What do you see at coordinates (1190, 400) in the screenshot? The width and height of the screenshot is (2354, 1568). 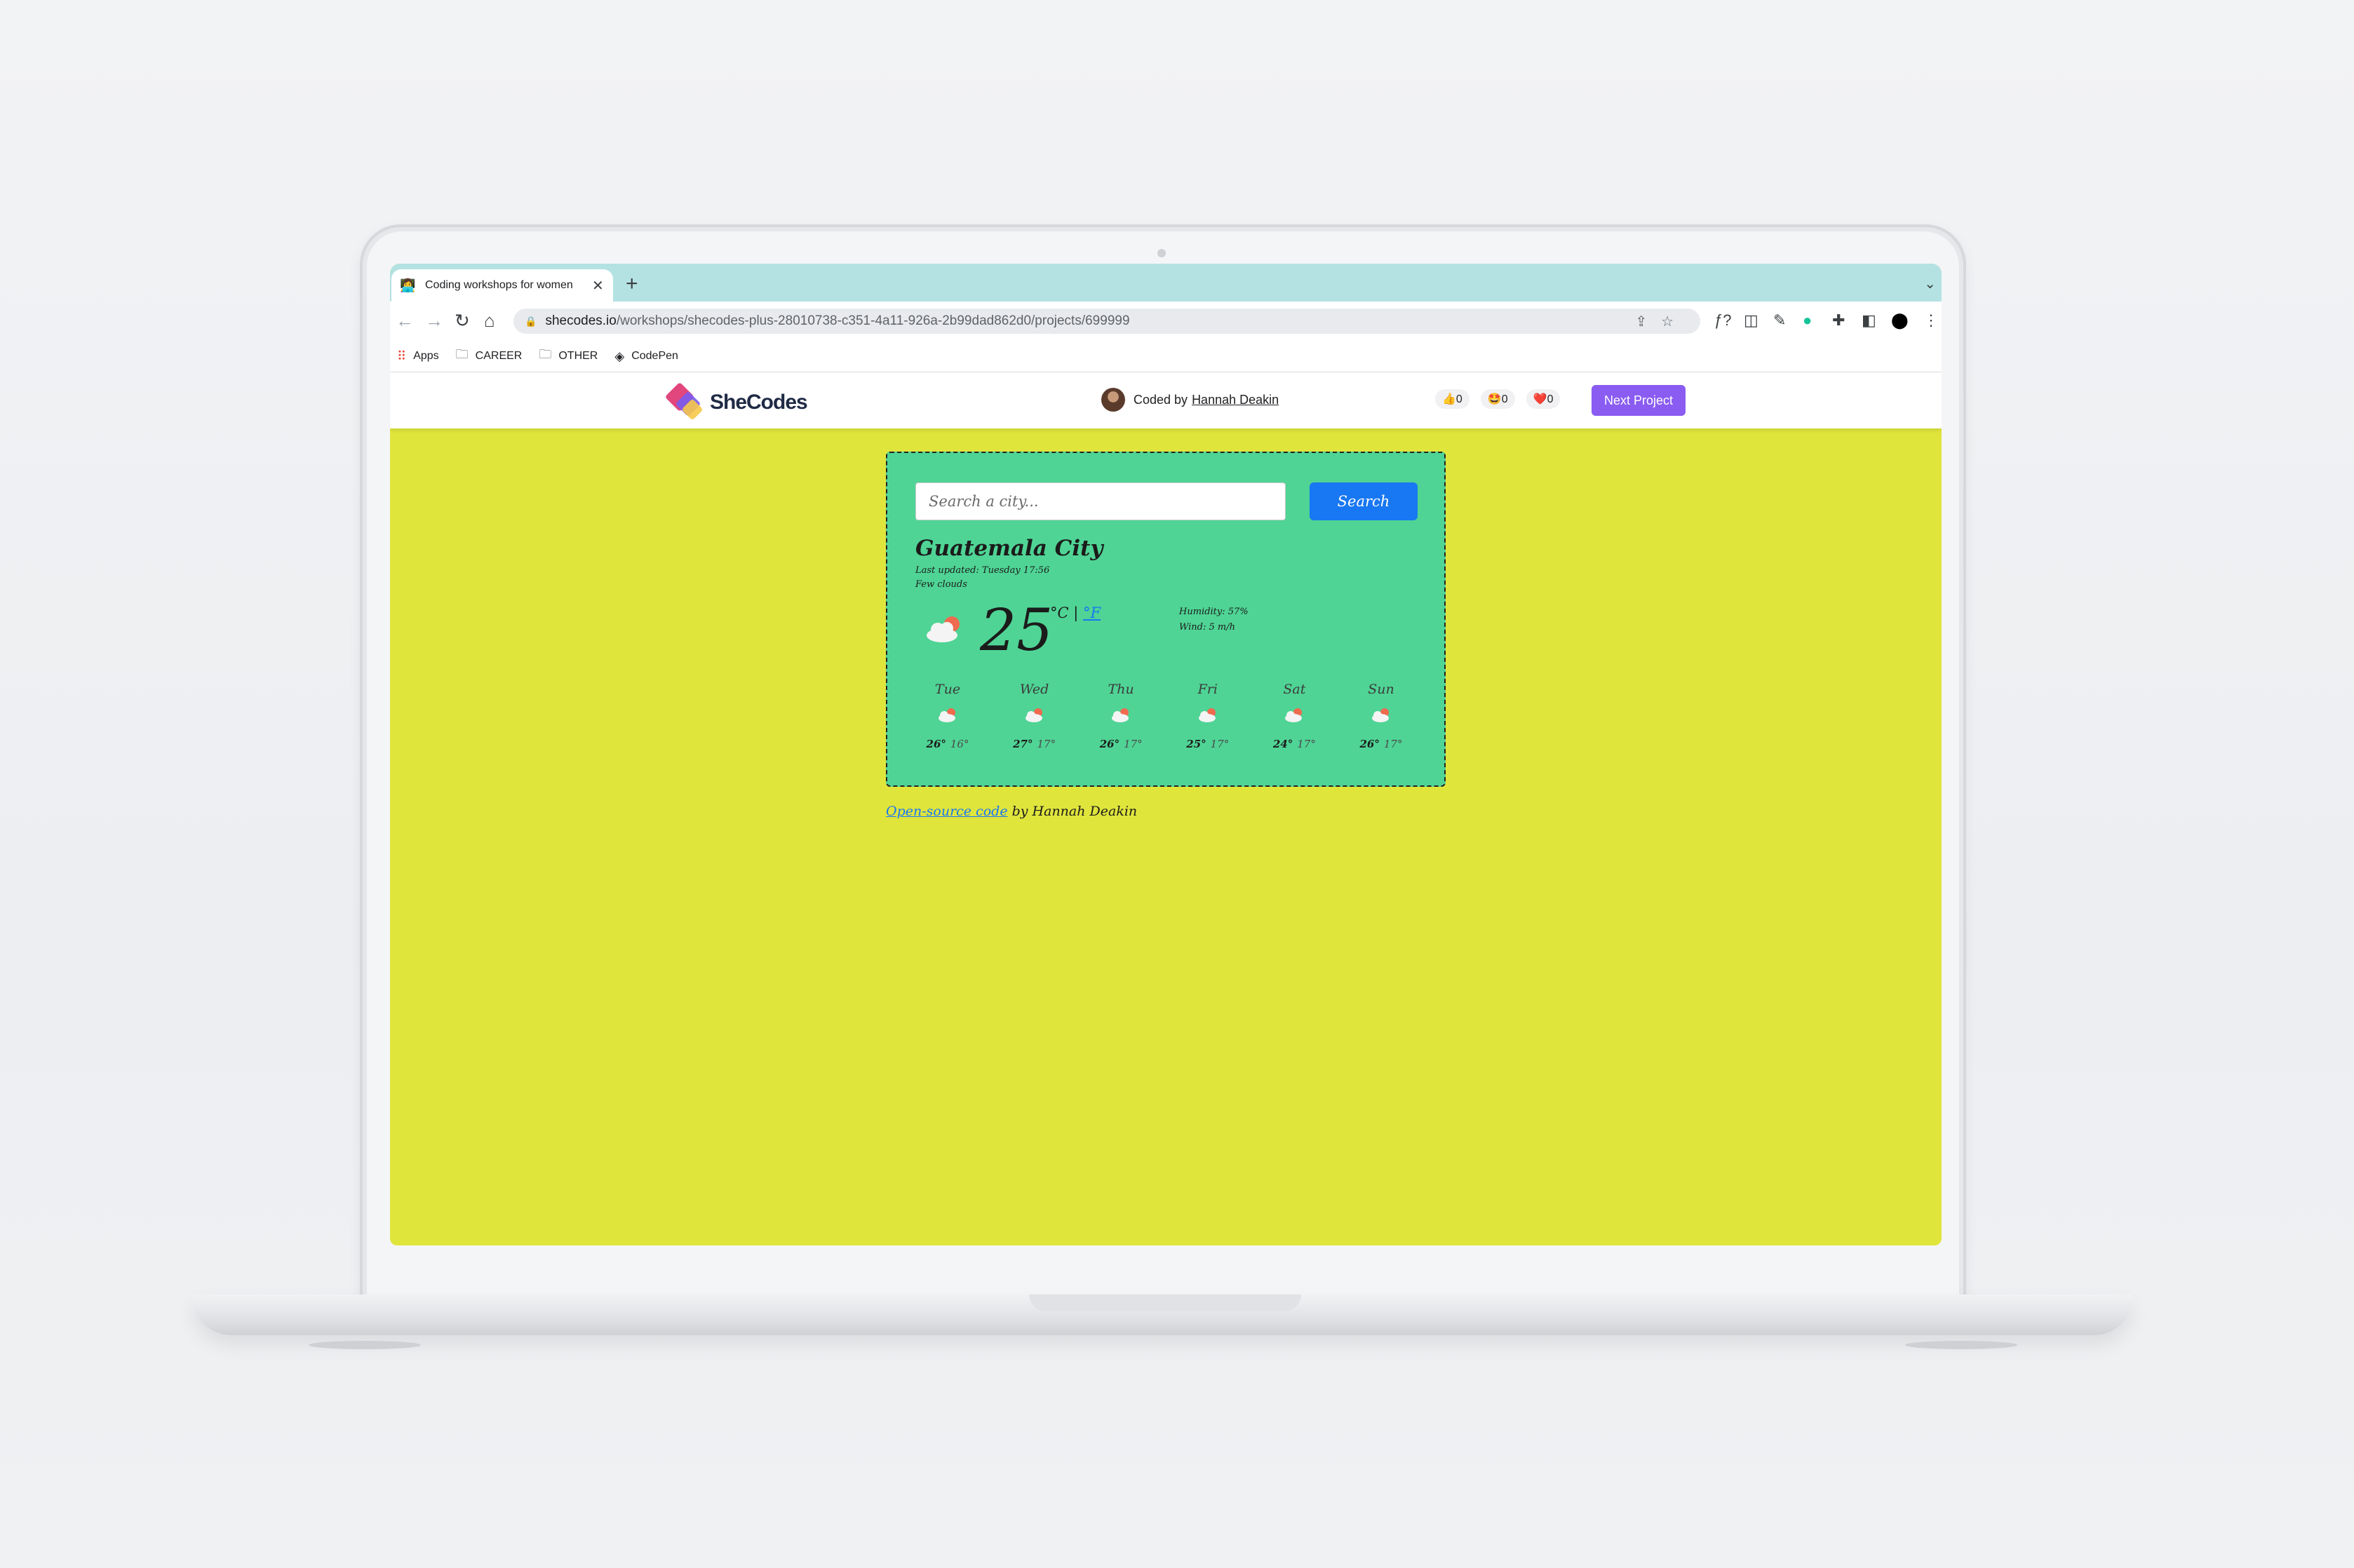 I see `coded-by: Coded by Hannah Deakin` at bounding box center [1190, 400].